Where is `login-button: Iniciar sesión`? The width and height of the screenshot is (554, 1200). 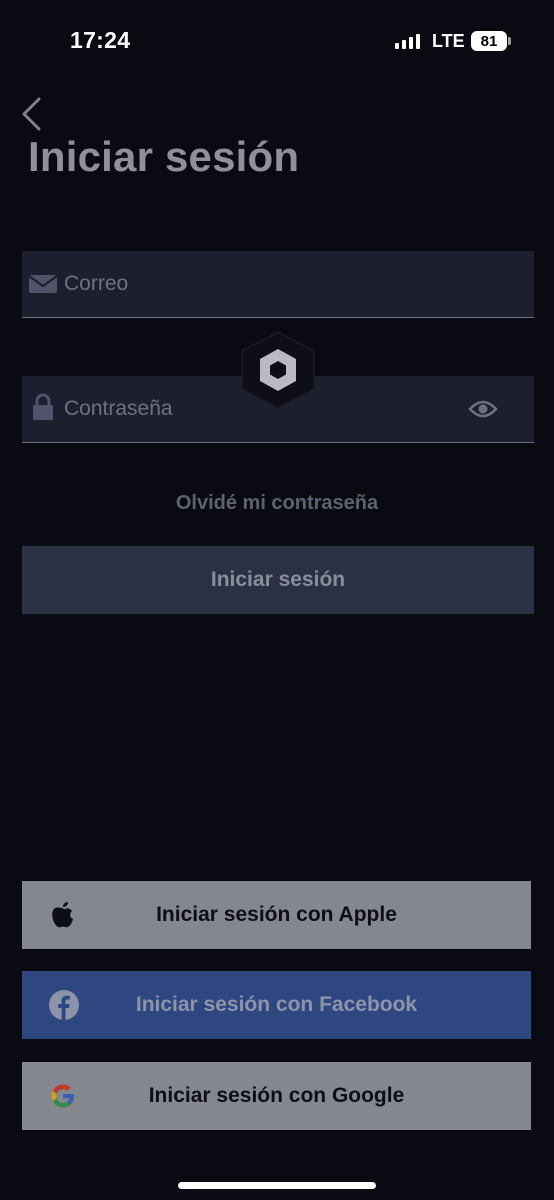 login-button: Iniciar sesión is located at coordinates (278, 580).